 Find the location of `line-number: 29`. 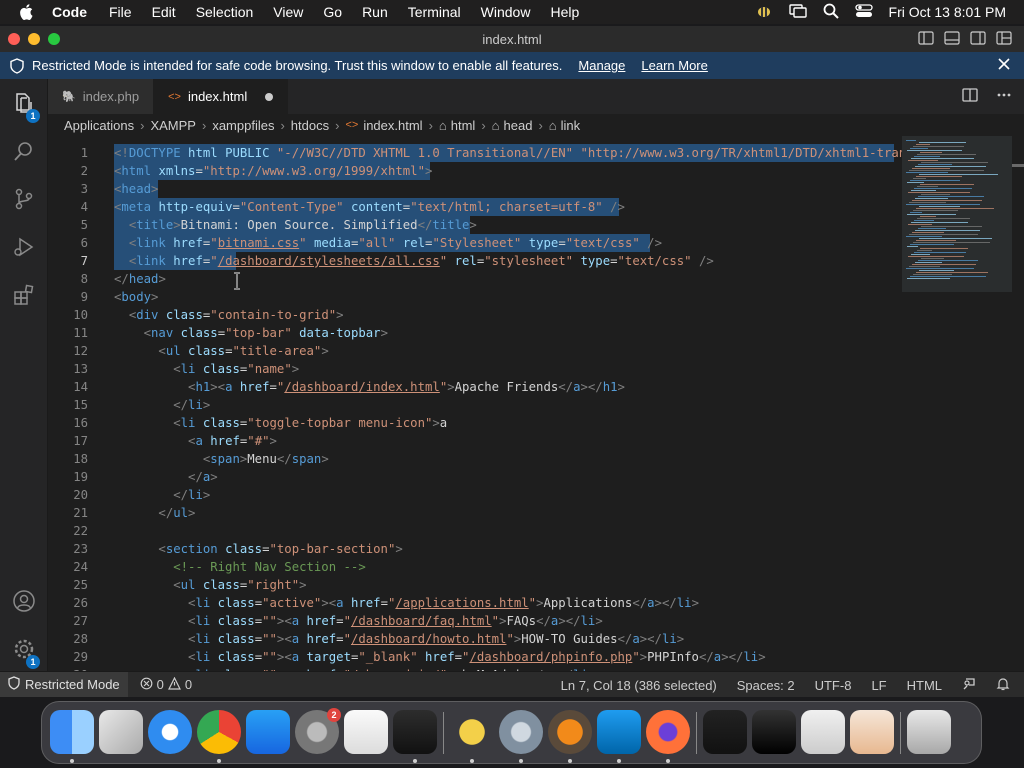

line-number: 29 is located at coordinates (68, 657).